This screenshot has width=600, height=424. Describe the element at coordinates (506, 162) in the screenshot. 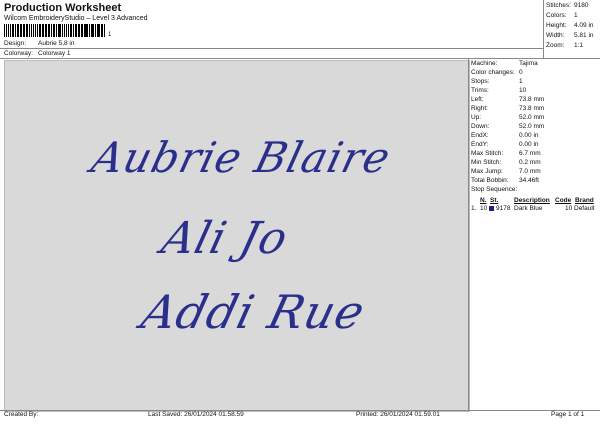

I see `detail-min-stitch: Min Stitch: 0.2 mm` at that location.